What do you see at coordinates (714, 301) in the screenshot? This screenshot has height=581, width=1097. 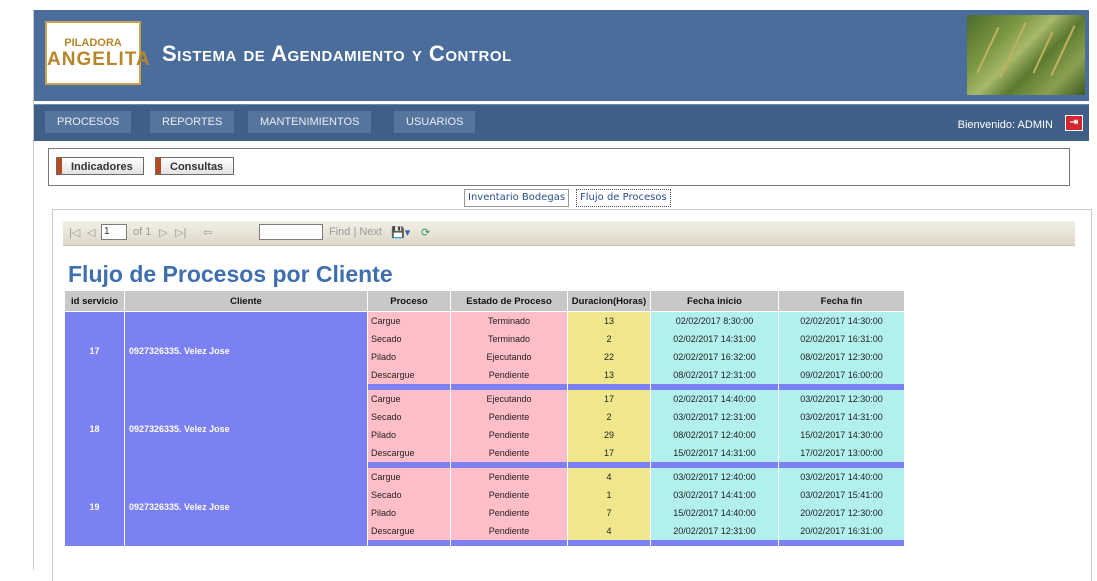 I see `column-header: Fecha inicio` at bounding box center [714, 301].